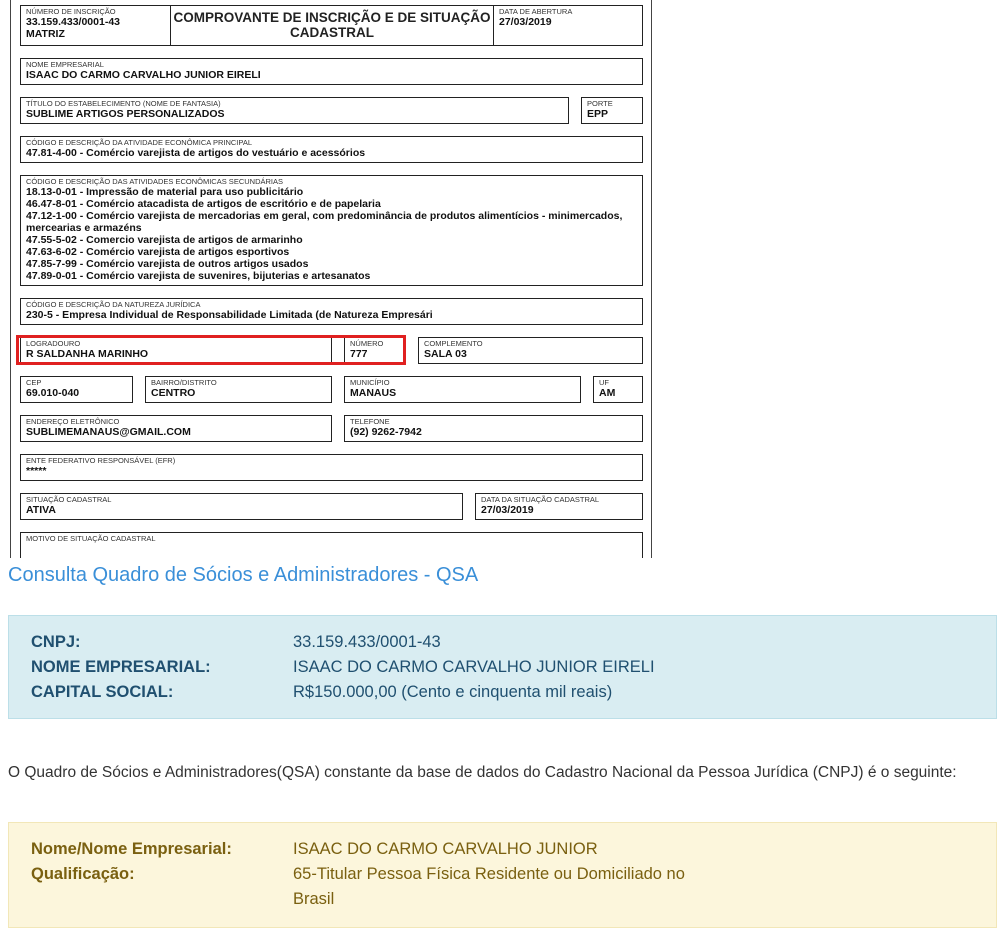 The image size is (997, 928). What do you see at coordinates (445, 354) in the screenshot?
I see `field-value: SALA 03` at bounding box center [445, 354].